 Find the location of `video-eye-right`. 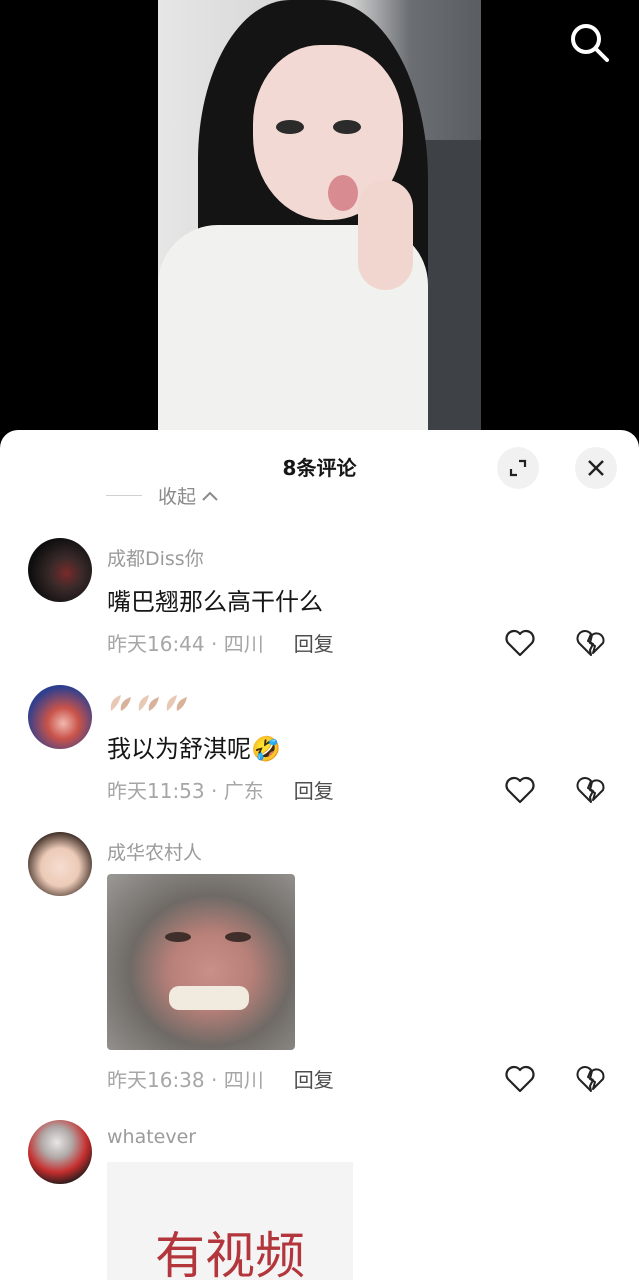

video-eye-right is located at coordinates (347, 127).